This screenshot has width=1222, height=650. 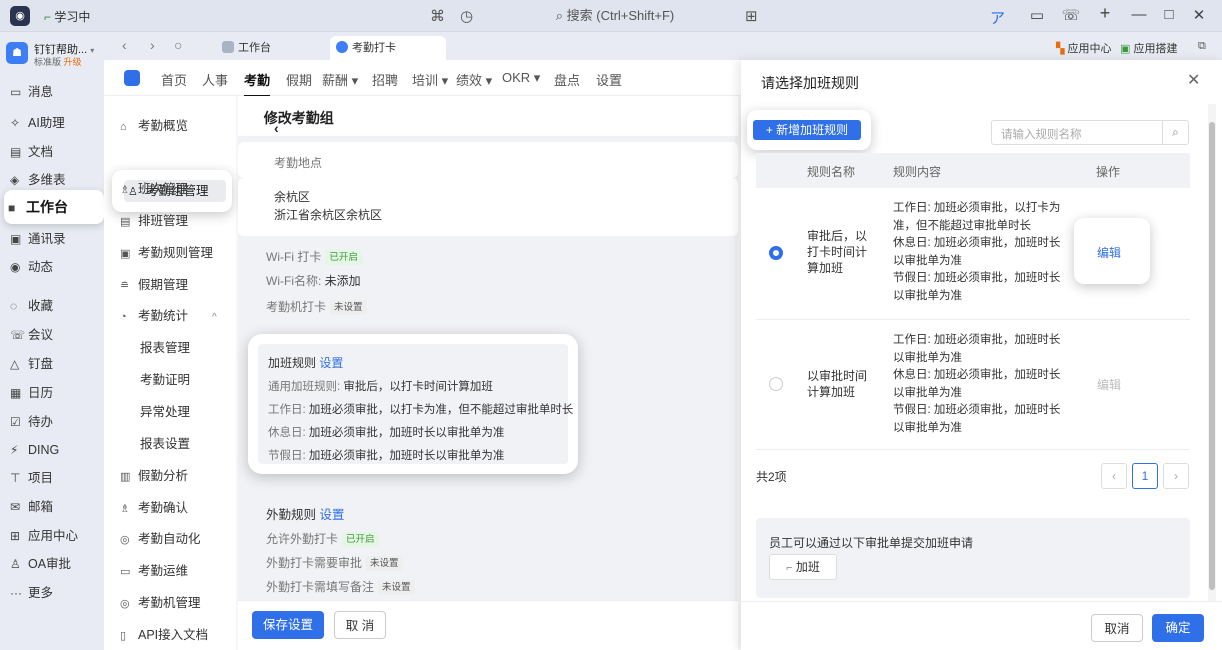 What do you see at coordinates (1139, 14) in the screenshot?
I see `minimize-button: —` at bounding box center [1139, 14].